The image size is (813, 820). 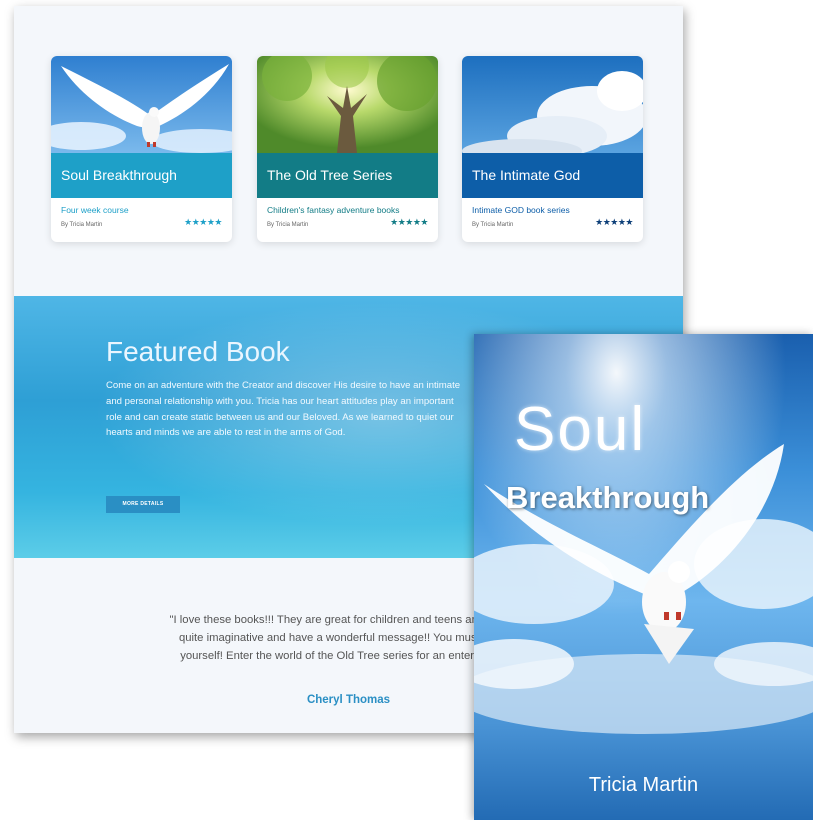 I want to click on card-title-bar: The Old Tree Series, so click(x=347, y=175).